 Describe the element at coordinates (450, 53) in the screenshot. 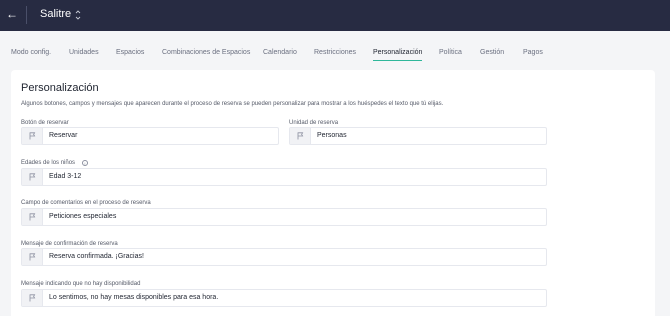

I see `tab-politica: Política` at that location.